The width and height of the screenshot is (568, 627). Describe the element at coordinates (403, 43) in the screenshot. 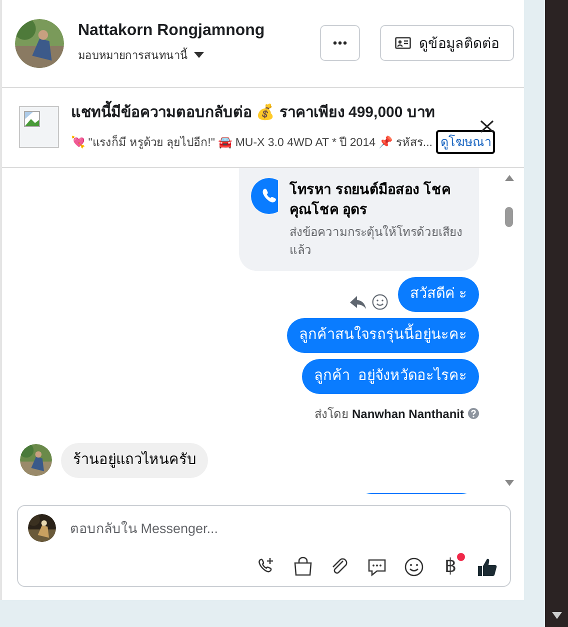

I see `id-card-icon` at that location.